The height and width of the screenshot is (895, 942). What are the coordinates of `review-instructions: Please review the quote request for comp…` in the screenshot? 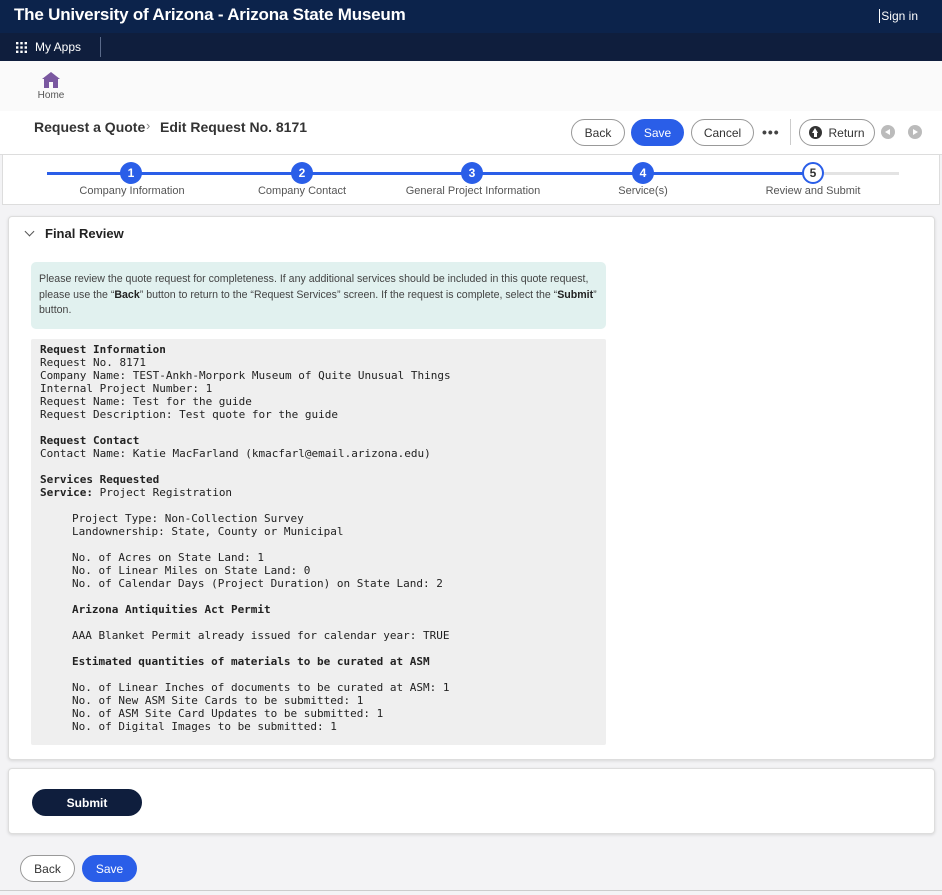 It's located at (318, 295).